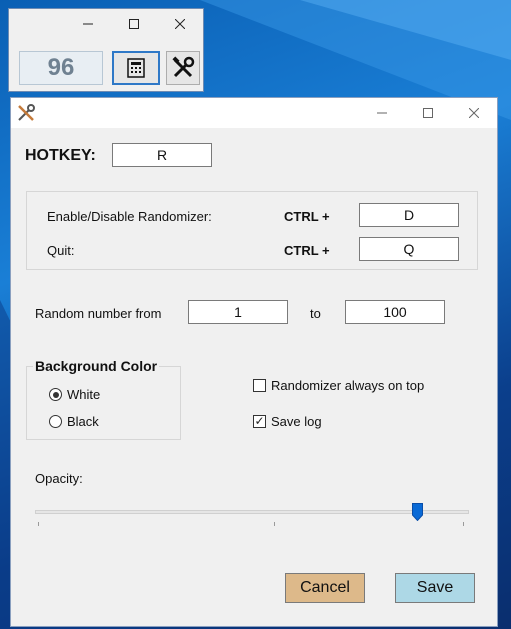  I want to click on mini-titlebar-controls, so click(134, 24).